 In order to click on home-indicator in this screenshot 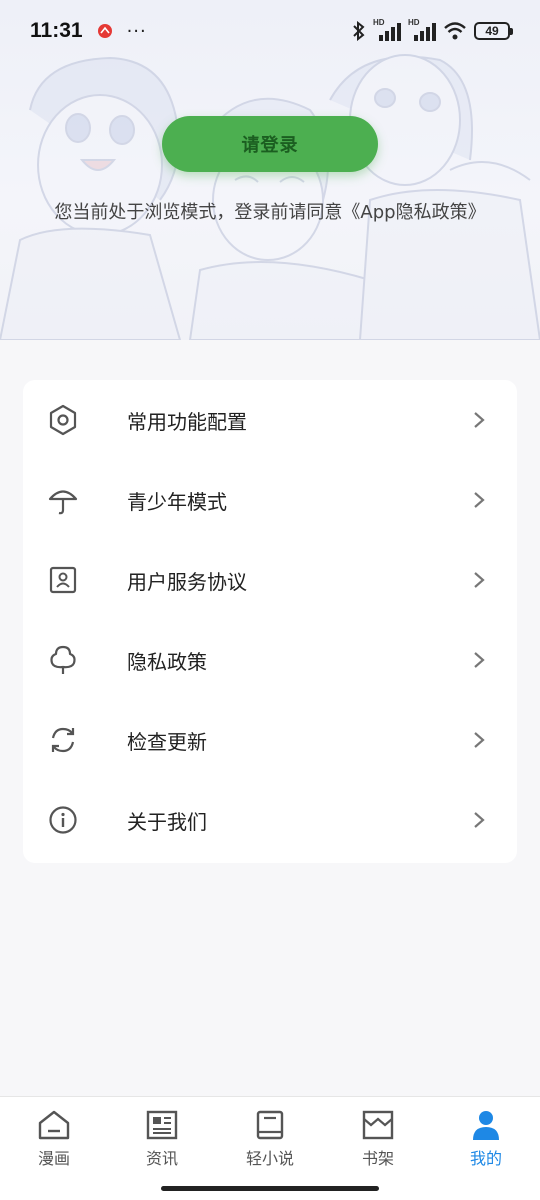, I will do `click(270, 1188)`.